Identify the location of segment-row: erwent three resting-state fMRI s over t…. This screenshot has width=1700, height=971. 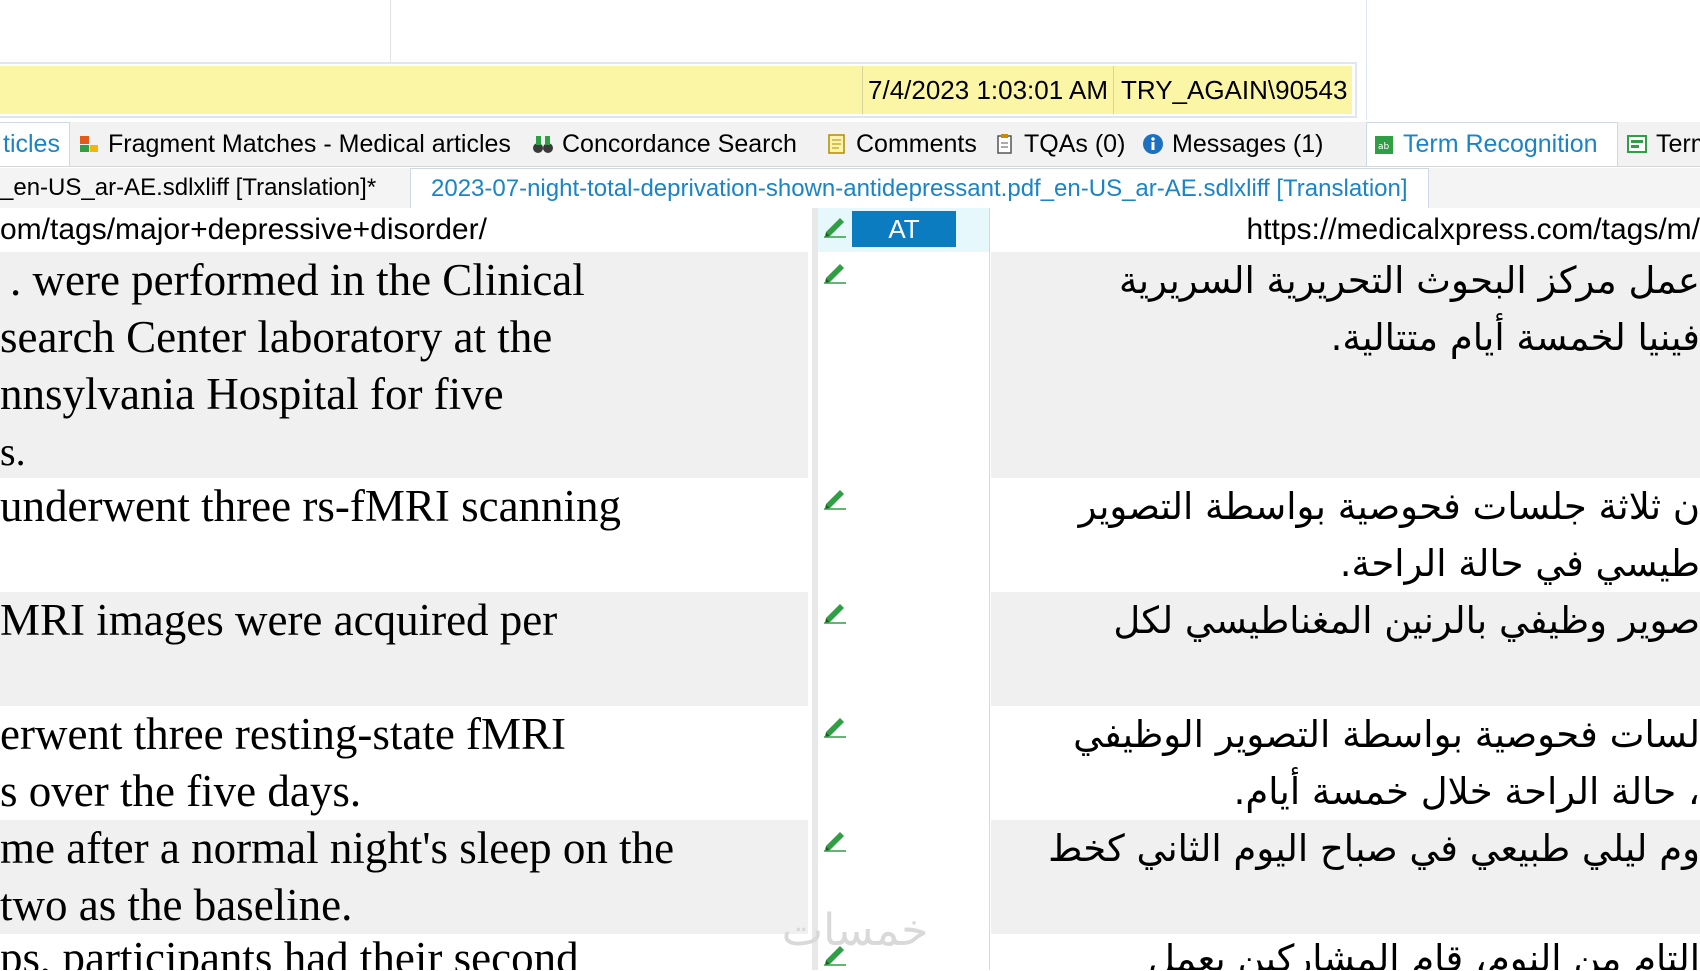
(850, 763).